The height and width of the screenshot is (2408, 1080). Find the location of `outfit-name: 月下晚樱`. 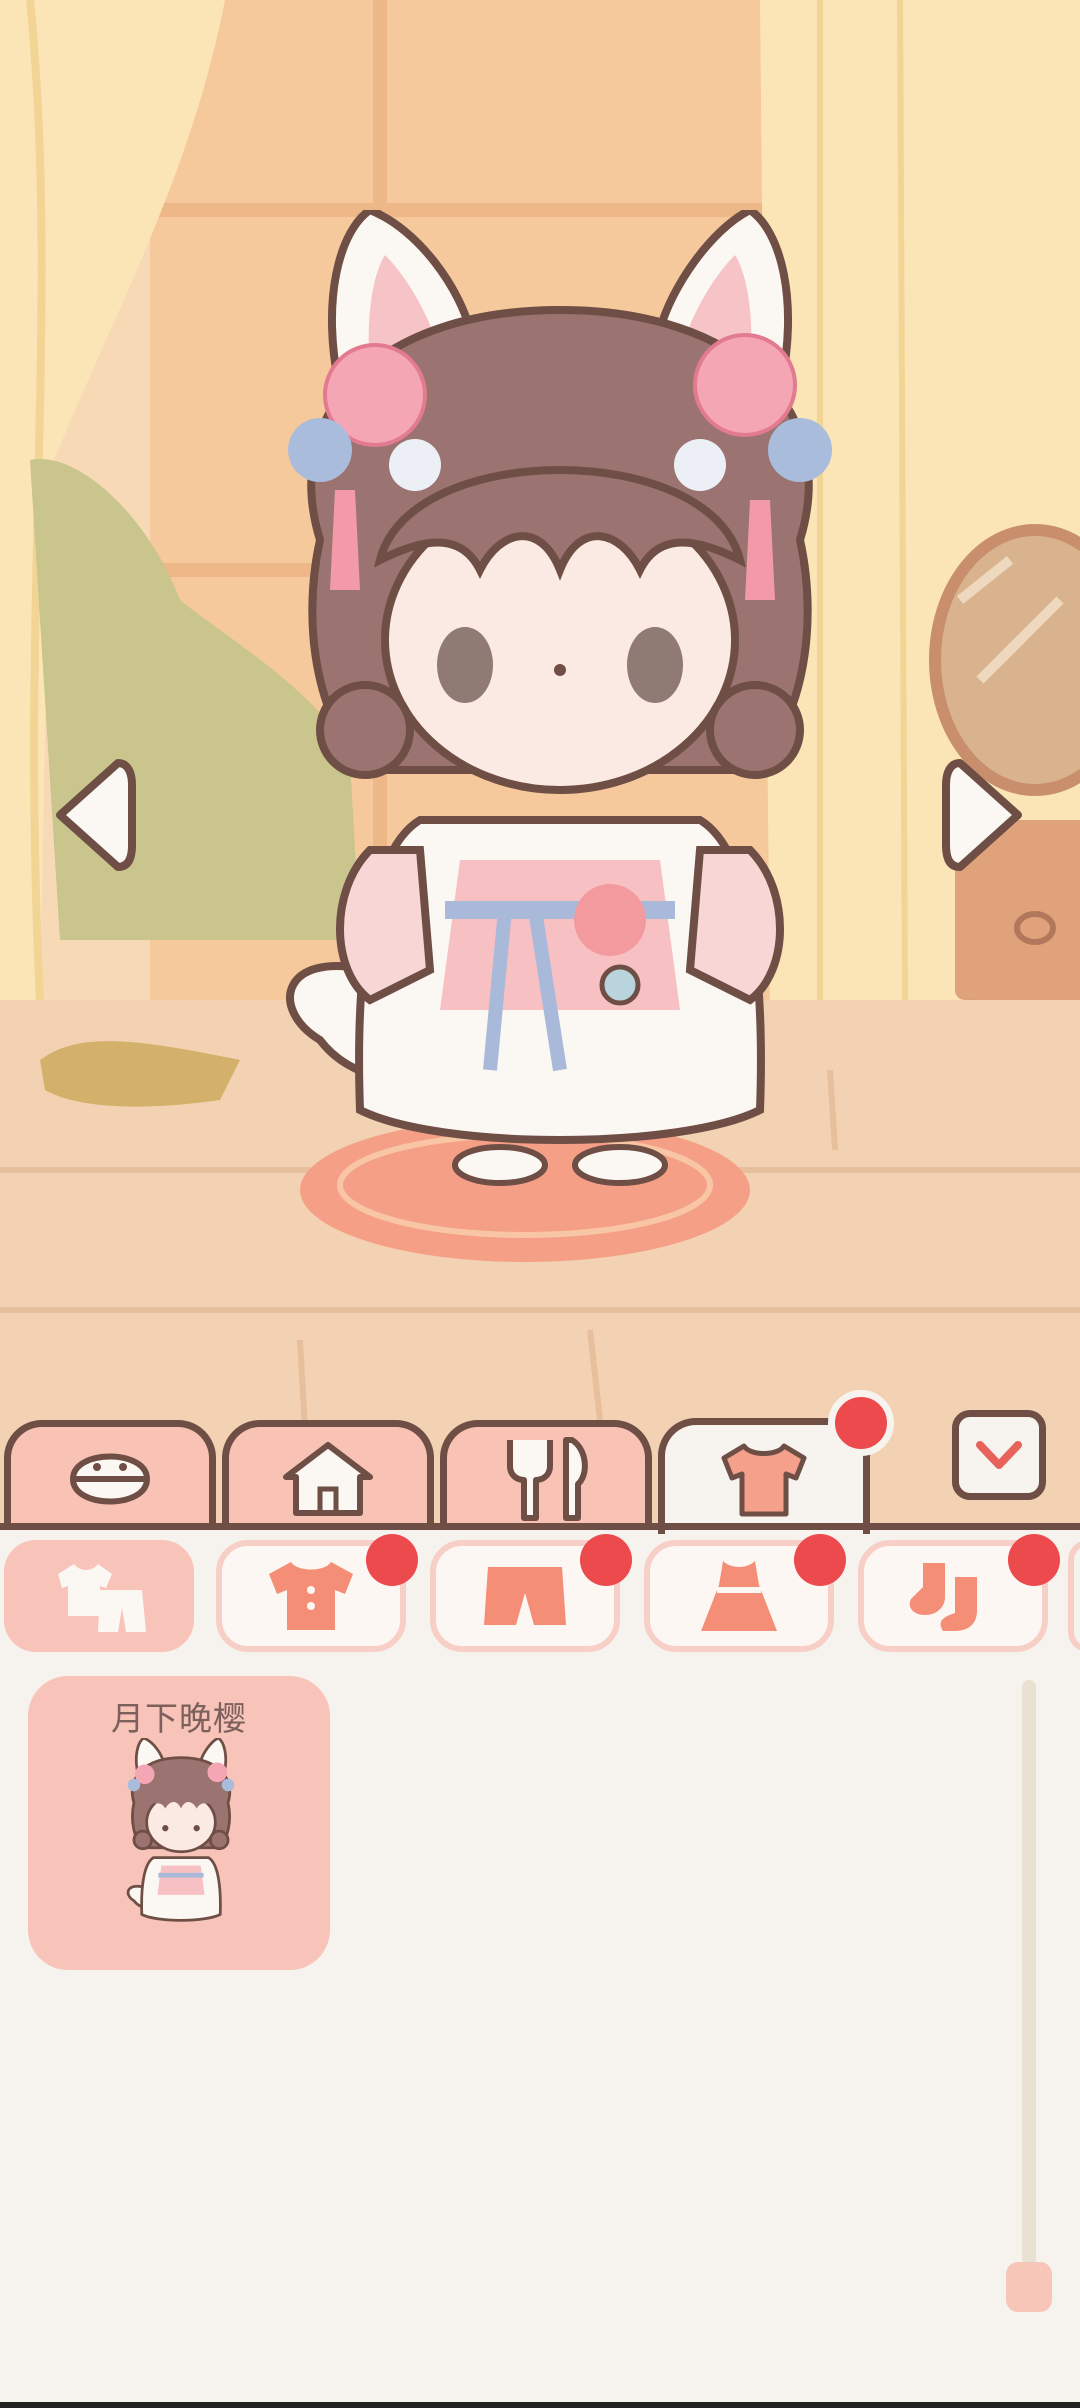

outfit-name: 月下晚樱 is located at coordinates (179, 1718).